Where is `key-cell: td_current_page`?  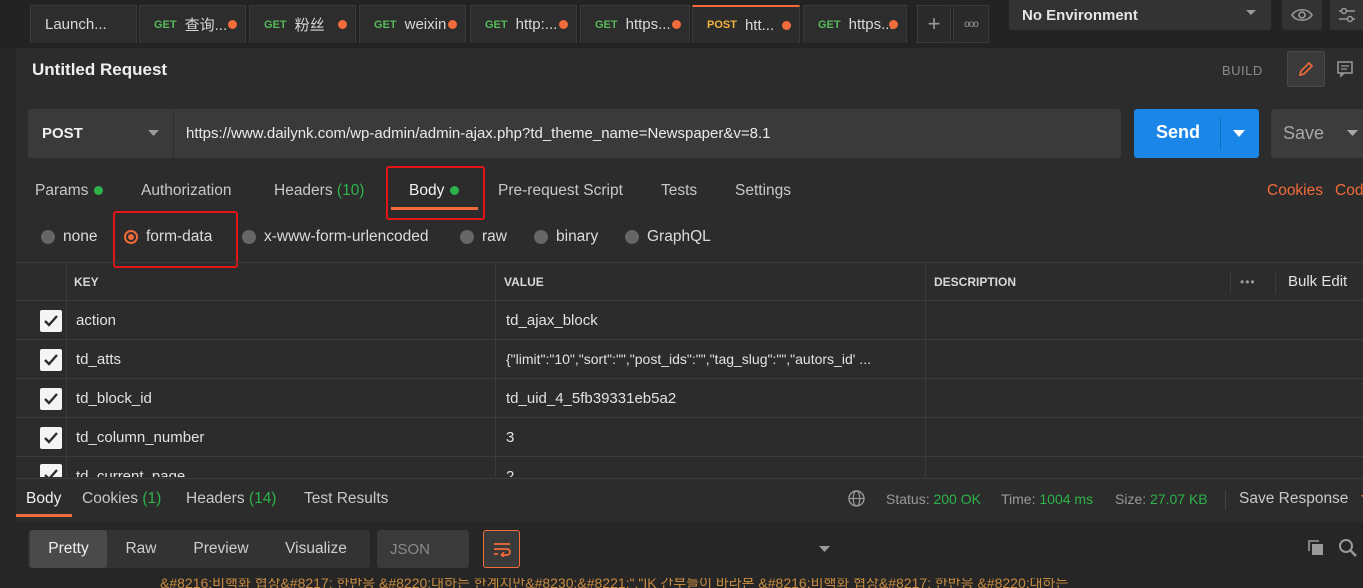
key-cell: td_current_page is located at coordinates (282, 467).